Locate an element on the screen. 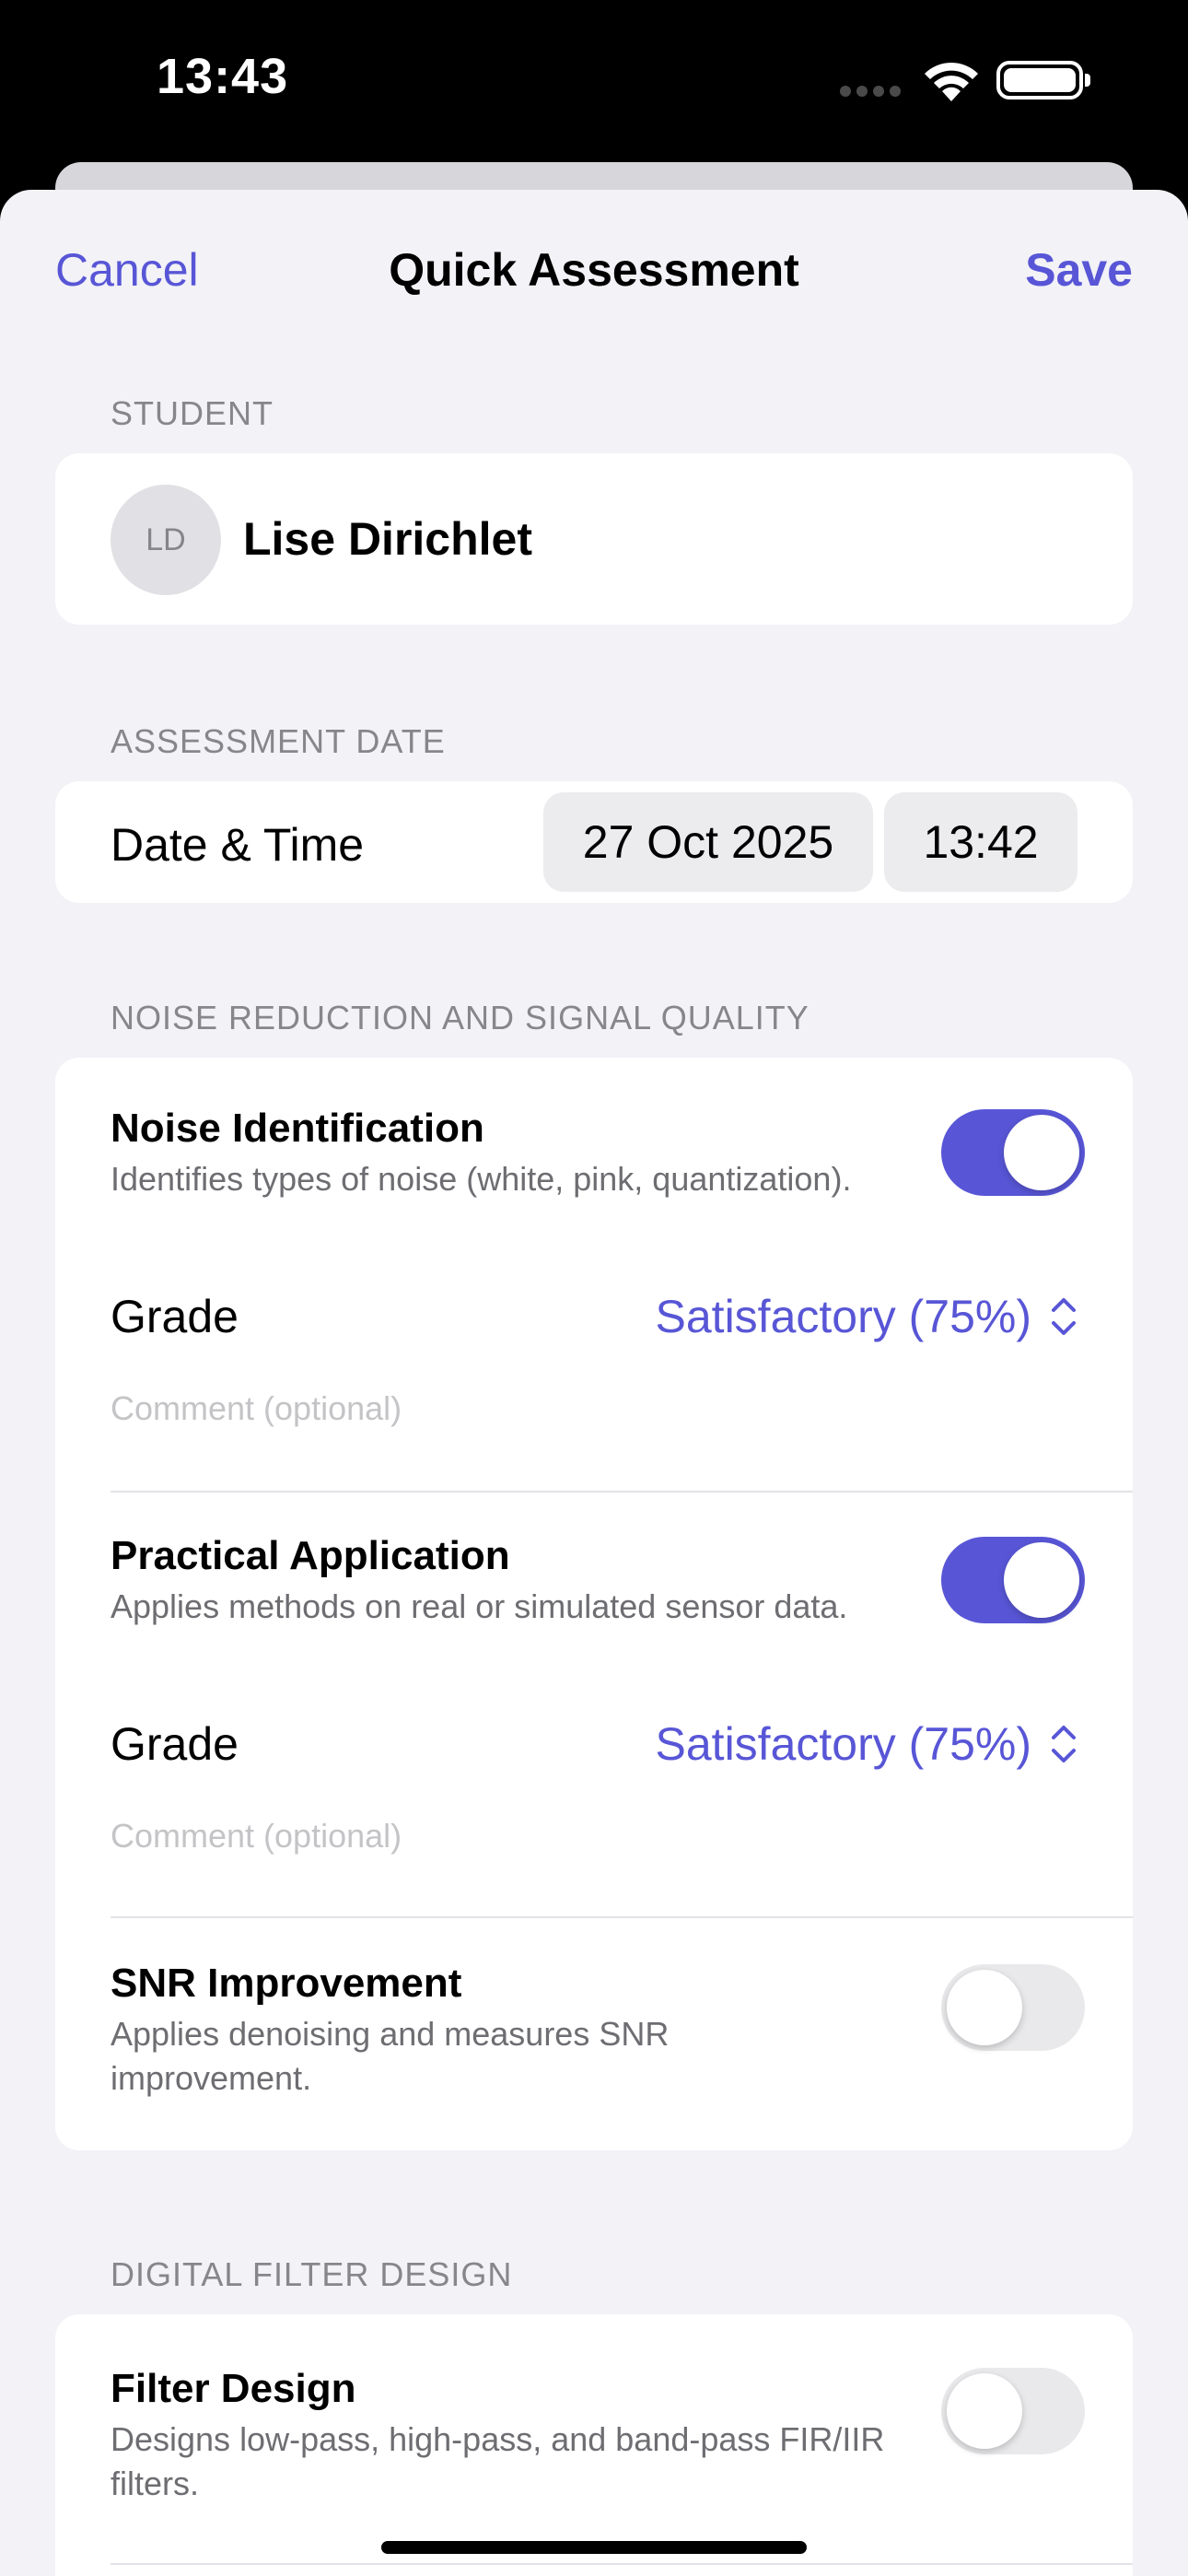 The width and height of the screenshot is (1188, 2576). noise-section-header: NOISE REDUCTION AND SIGNAL QUALITY is located at coordinates (460, 1018).